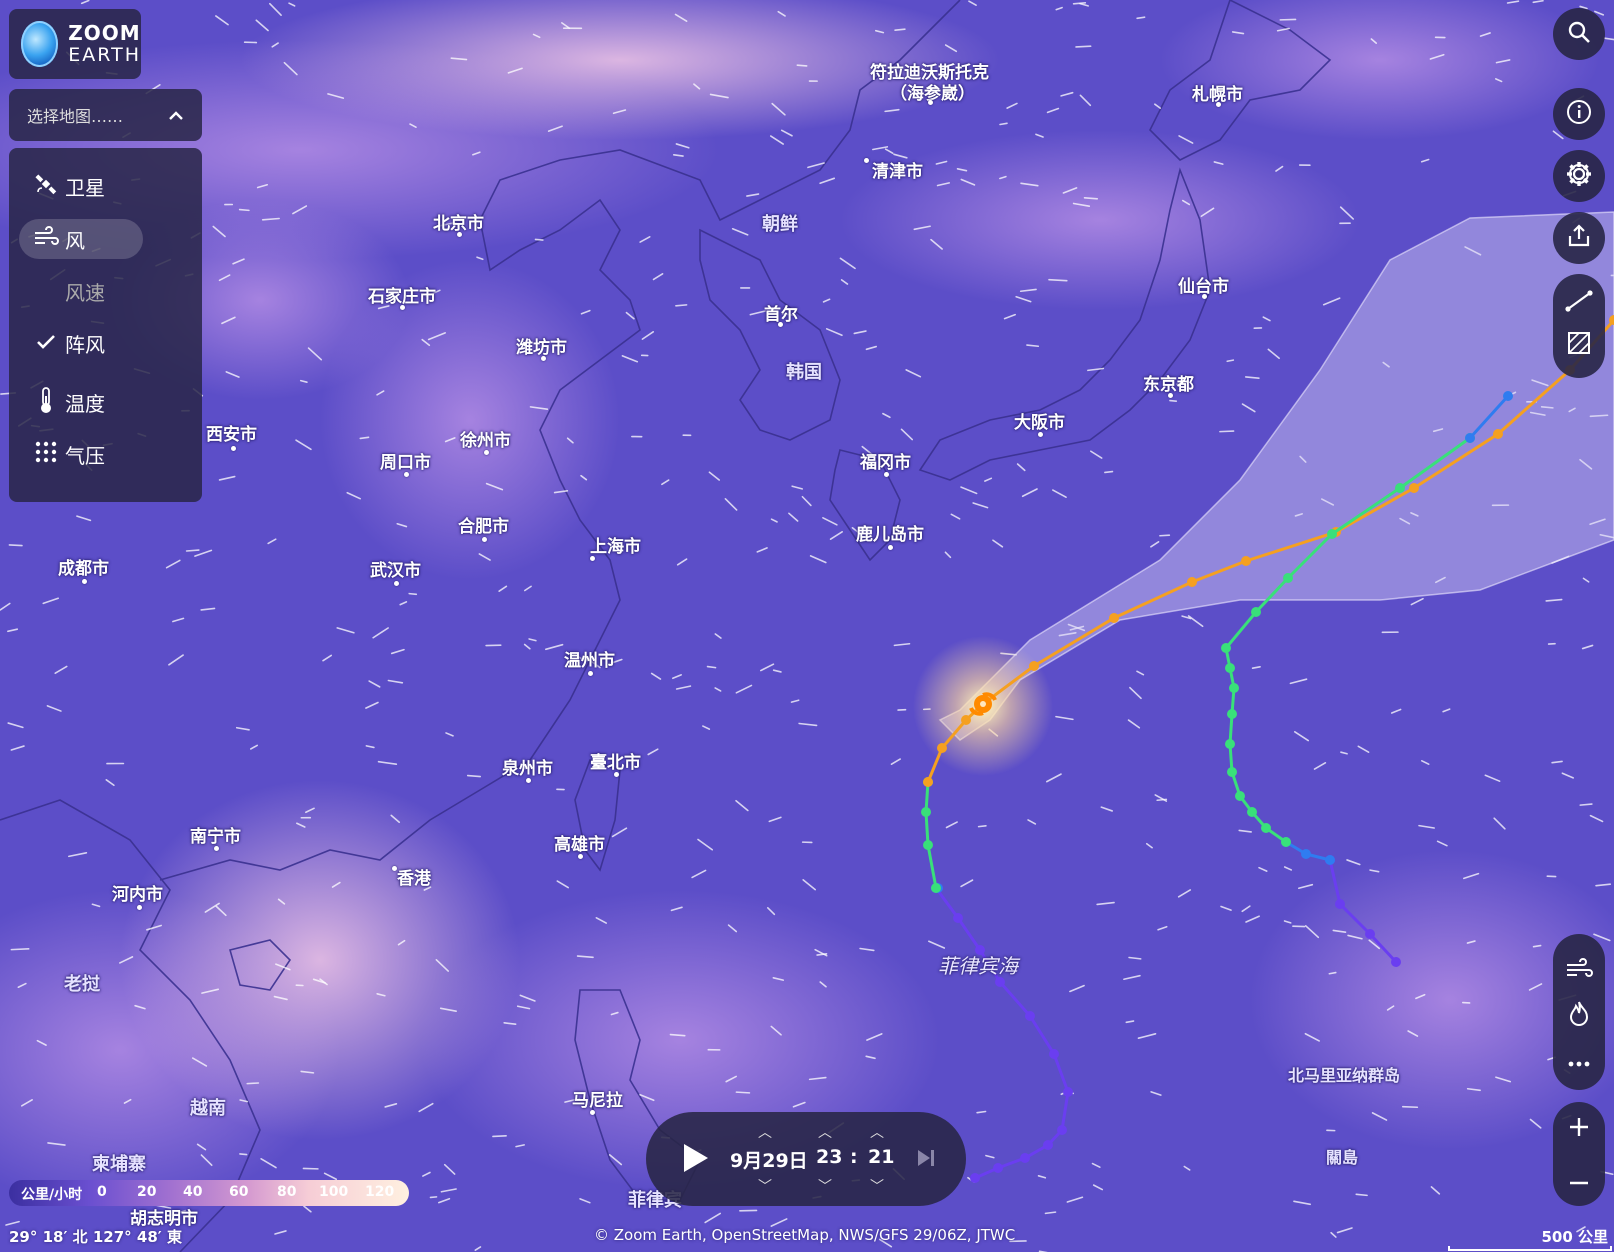  What do you see at coordinates (81, 186) in the screenshot?
I see `layer-satellite: 卫星` at bounding box center [81, 186].